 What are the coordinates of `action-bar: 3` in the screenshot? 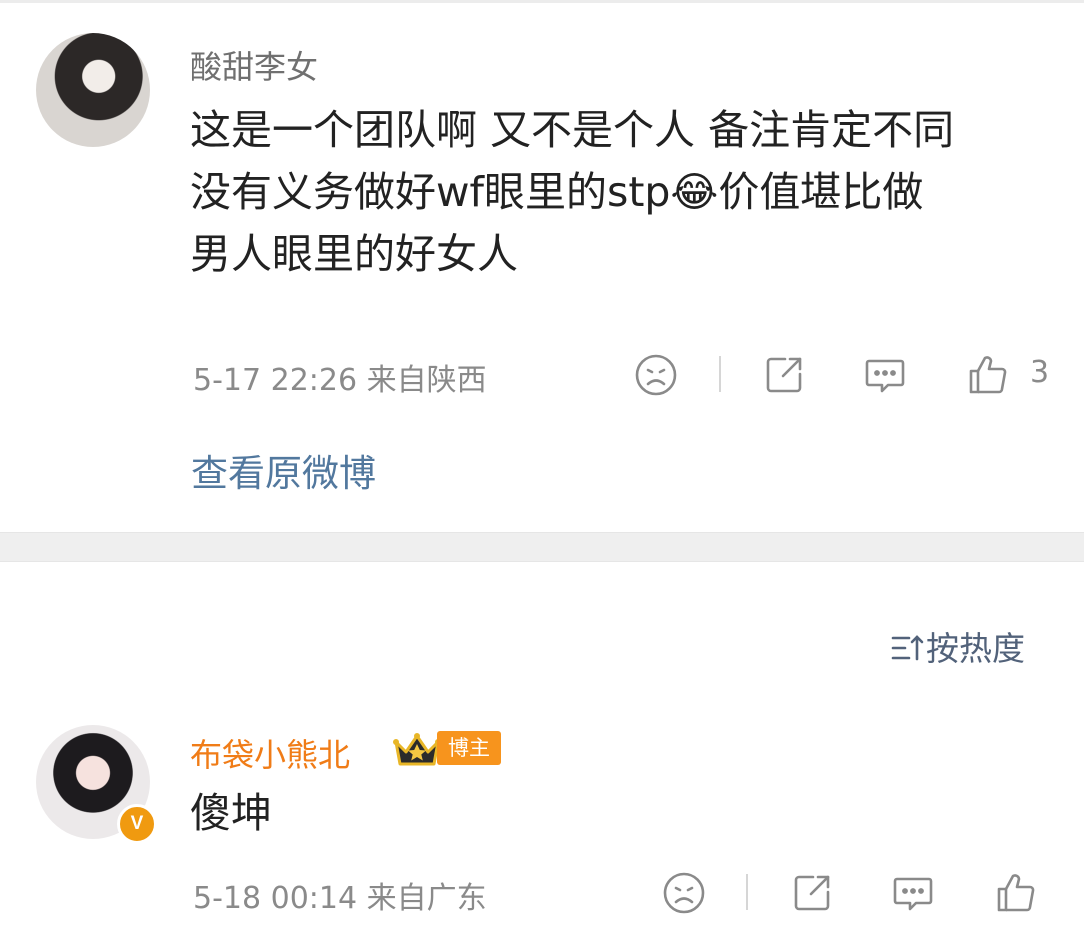 It's located at (542, 375).